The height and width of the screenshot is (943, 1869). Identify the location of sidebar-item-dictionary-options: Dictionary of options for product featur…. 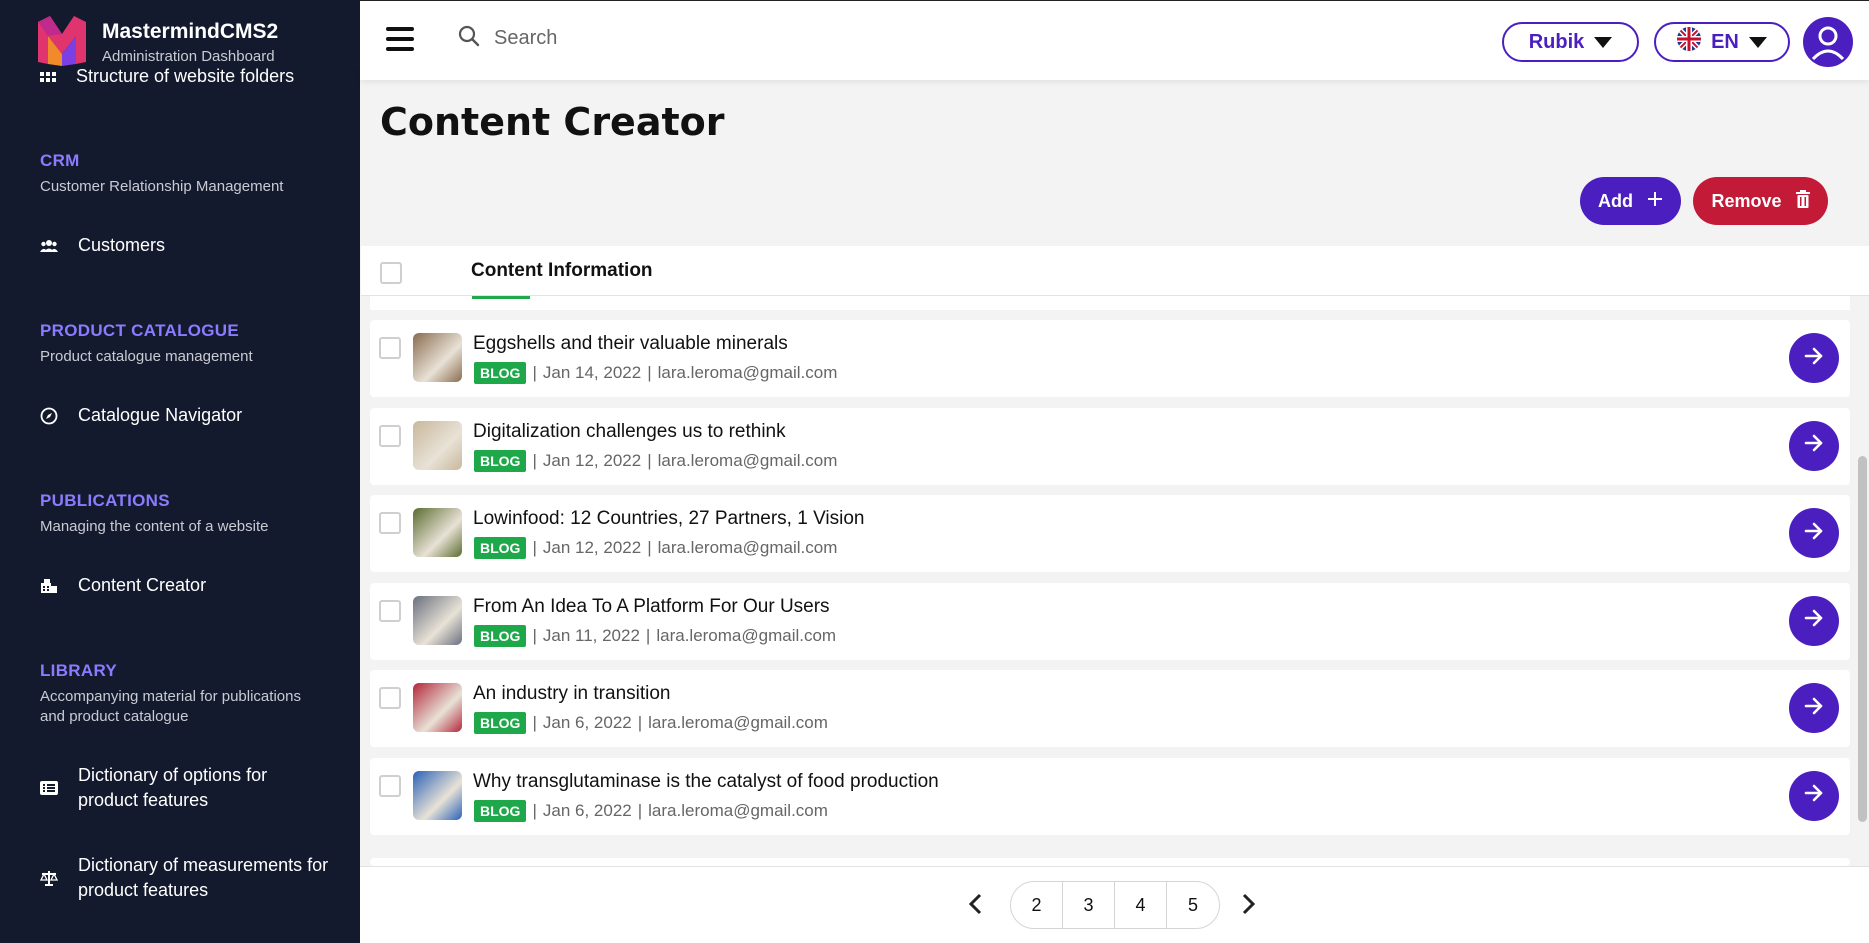
(185, 788).